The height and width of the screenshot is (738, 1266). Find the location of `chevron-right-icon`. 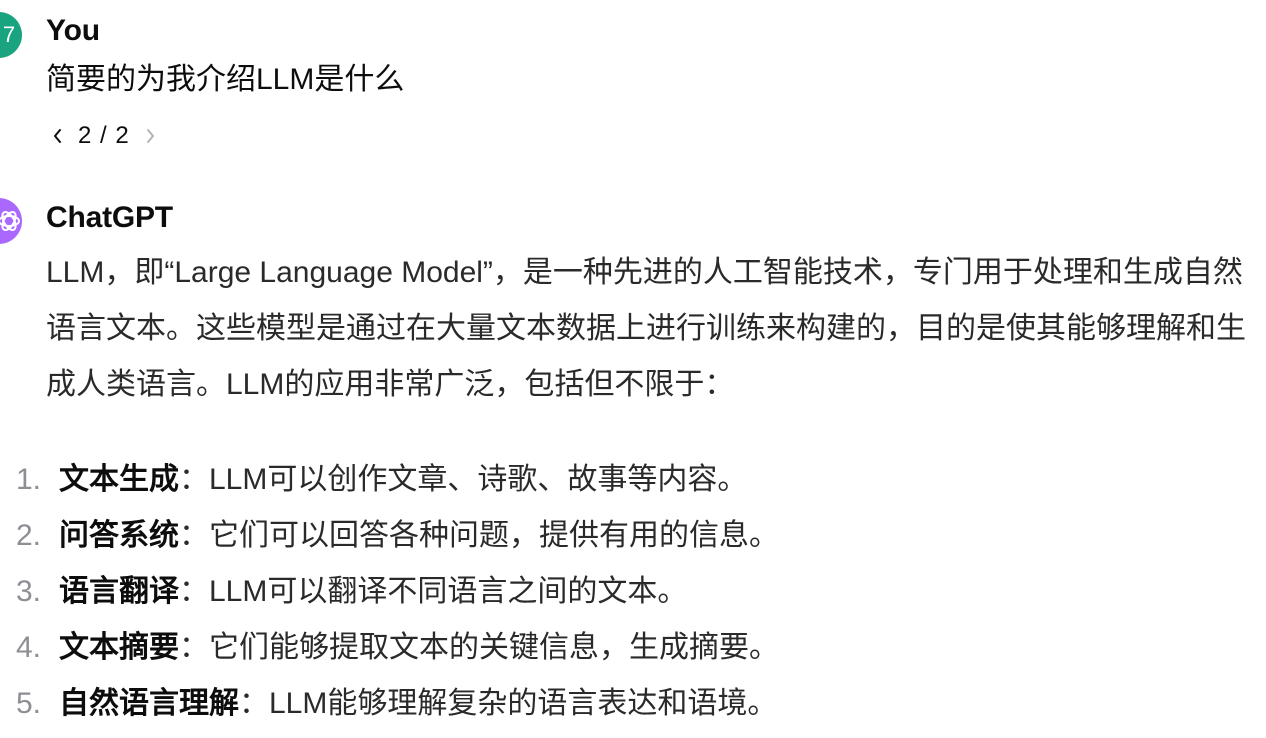

chevron-right-icon is located at coordinates (150, 136).